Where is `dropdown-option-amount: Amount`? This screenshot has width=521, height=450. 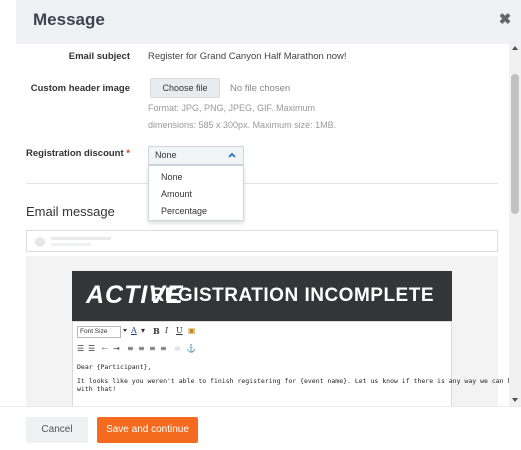
dropdown-option-amount: Amount is located at coordinates (176, 194).